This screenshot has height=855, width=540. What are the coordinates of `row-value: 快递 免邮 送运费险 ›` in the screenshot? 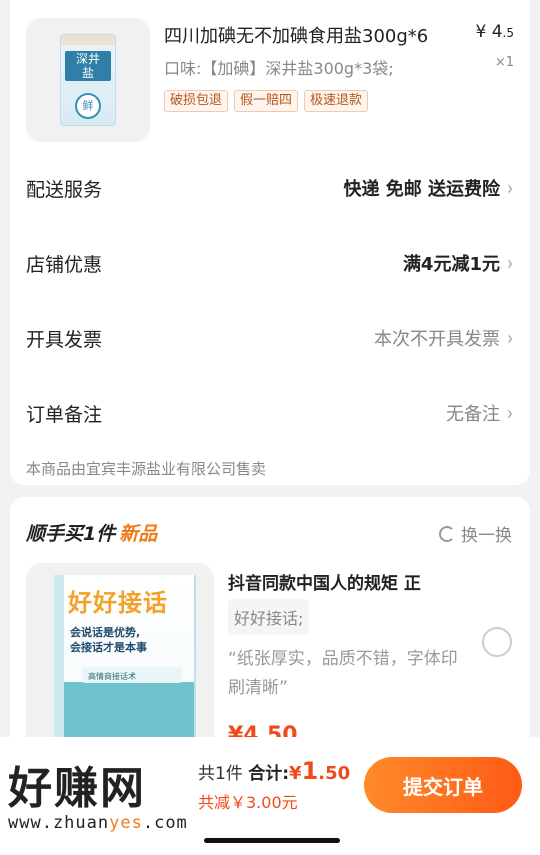 It's located at (428, 188).